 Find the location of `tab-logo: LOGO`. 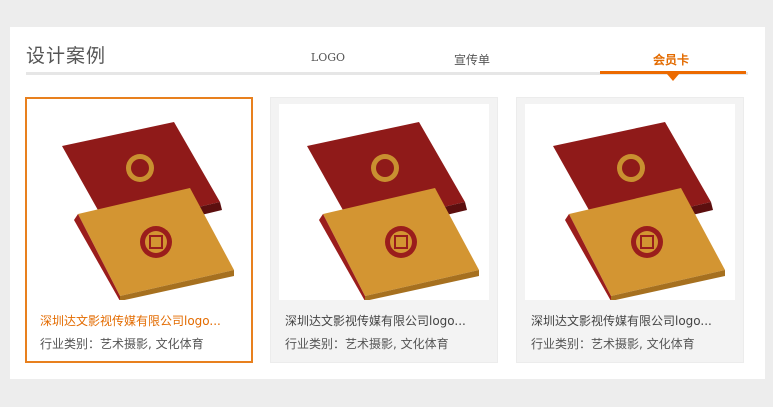

tab-logo: LOGO is located at coordinates (328, 57).